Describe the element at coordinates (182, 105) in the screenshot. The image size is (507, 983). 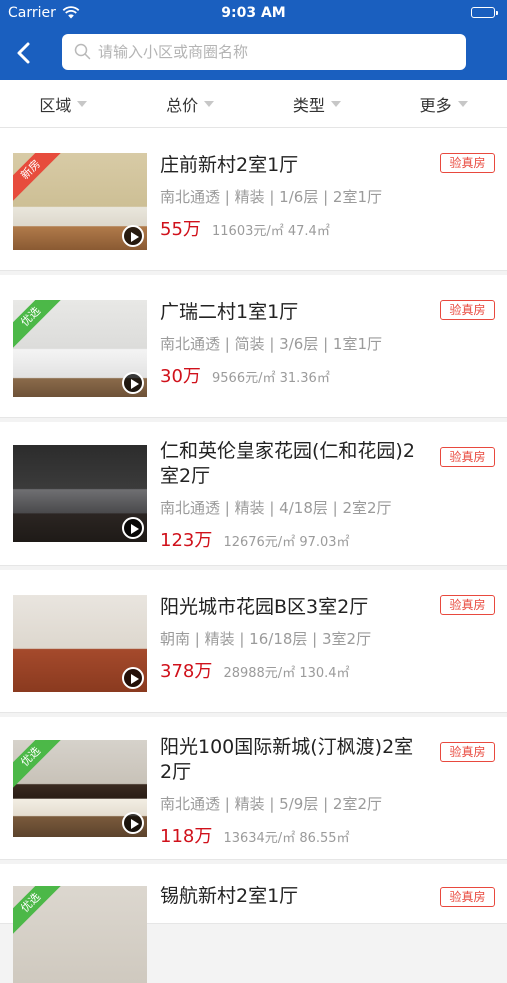
I see `filter-total-price-label: 总价` at that location.